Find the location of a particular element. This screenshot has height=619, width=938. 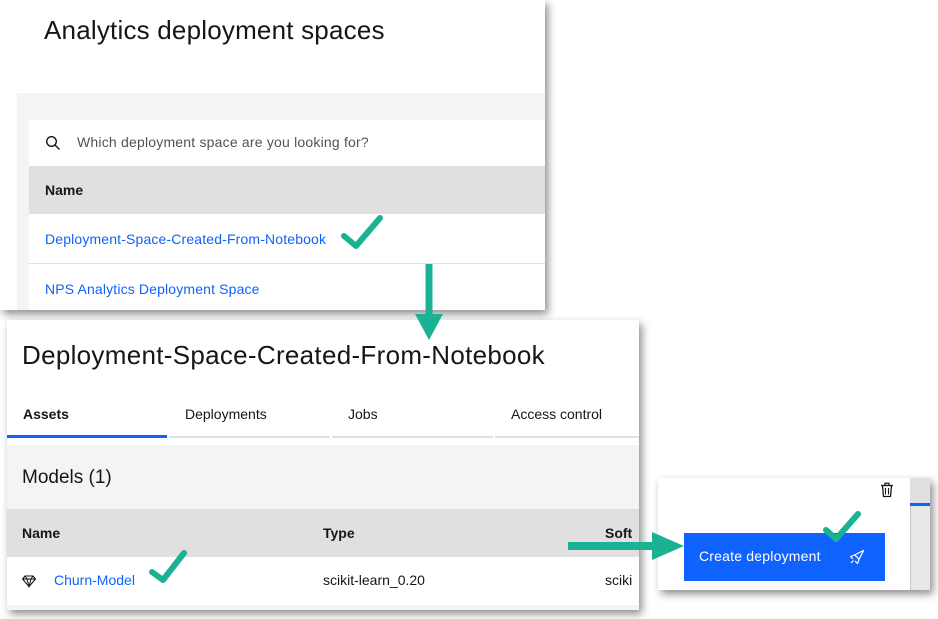

tab-access-control: Access control is located at coordinates (567, 418).